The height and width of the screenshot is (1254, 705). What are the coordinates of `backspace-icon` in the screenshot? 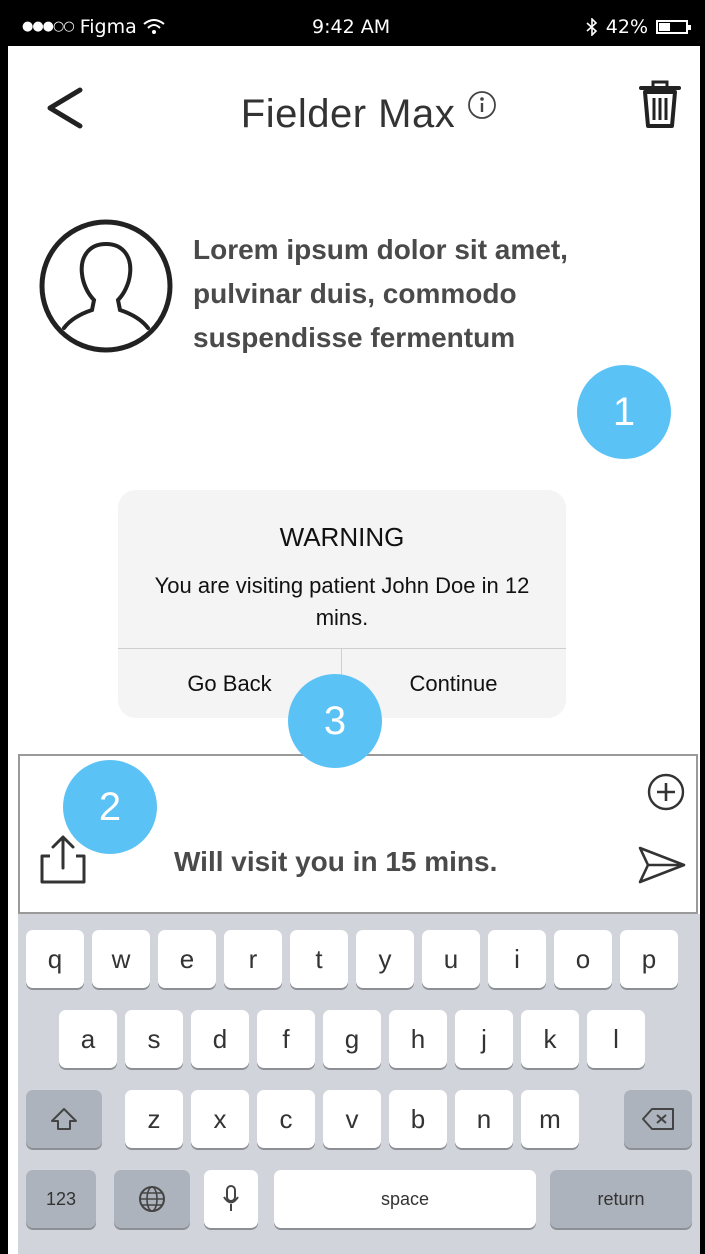 It's located at (658, 1119).